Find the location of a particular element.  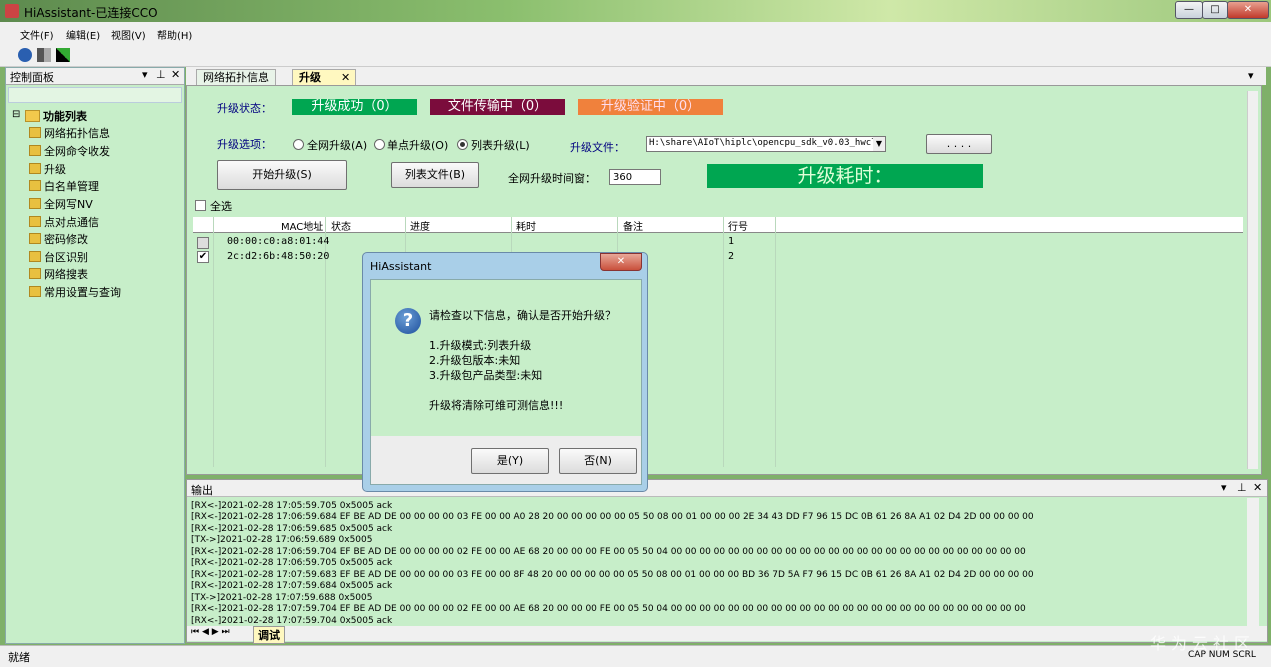

grid-icon is located at coordinates (63, 55).